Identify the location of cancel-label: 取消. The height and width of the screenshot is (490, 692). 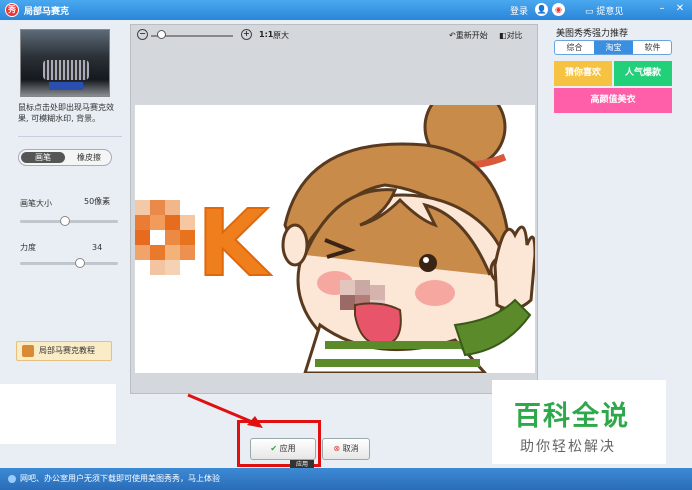
(350, 448).